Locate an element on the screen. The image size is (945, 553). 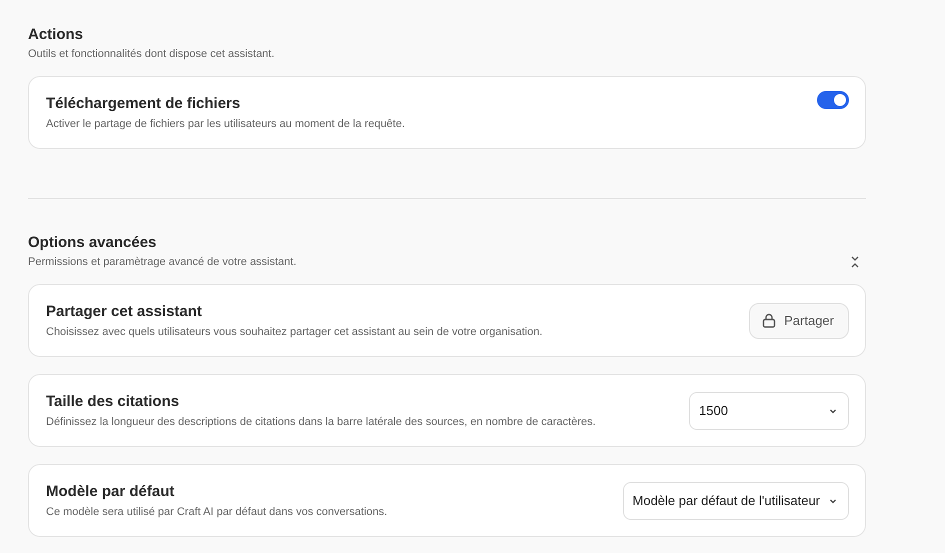
select-dropdown: 1500 is located at coordinates (769, 411).